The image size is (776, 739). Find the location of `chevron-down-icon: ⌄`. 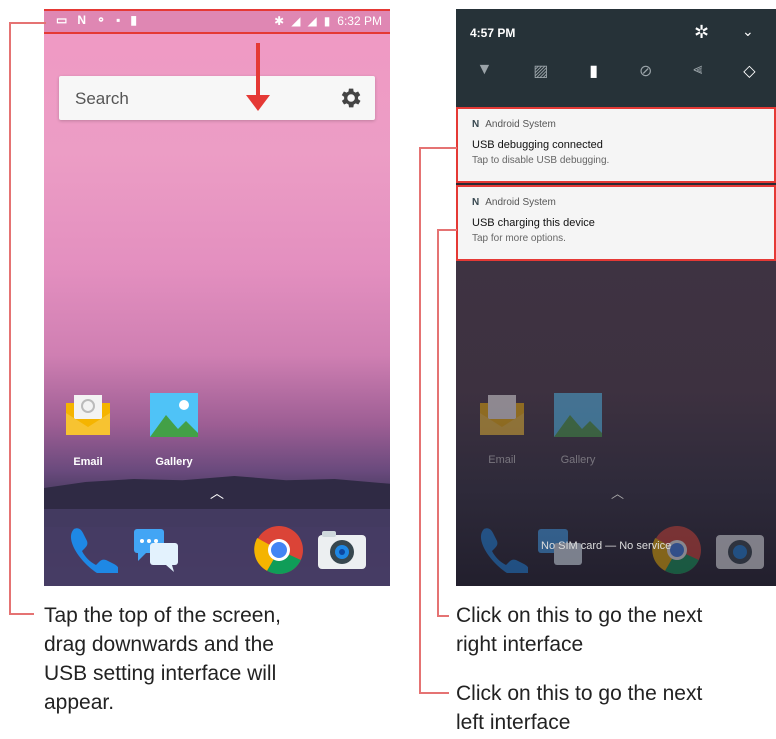

chevron-down-icon: ⌄ is located at coordinates (748, 31).